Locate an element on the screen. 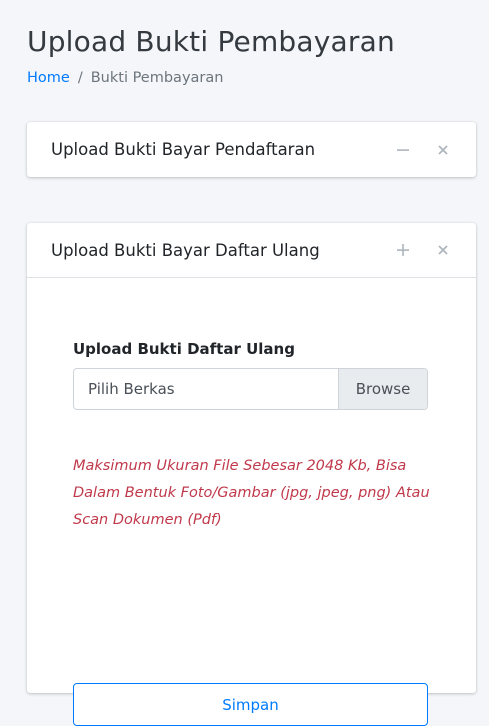 The image size is (489, 726). breadcrumb: Home / Bukti Pembayaran is located at coordinates (211, 78).